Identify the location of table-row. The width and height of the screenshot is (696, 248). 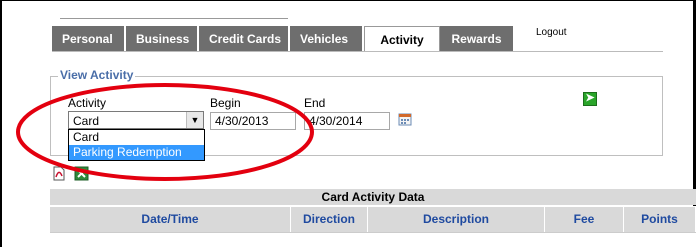
(373, 240).